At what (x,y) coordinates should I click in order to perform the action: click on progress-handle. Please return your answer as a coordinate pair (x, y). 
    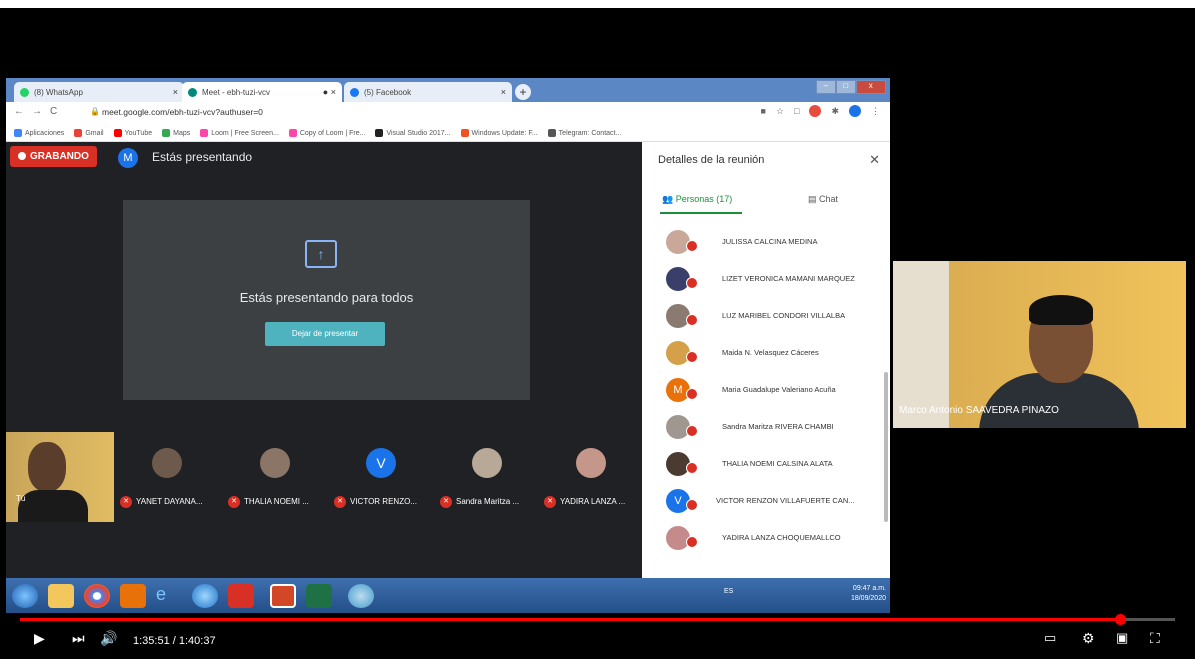
    Looking at the image, I should click on (1120, 619).